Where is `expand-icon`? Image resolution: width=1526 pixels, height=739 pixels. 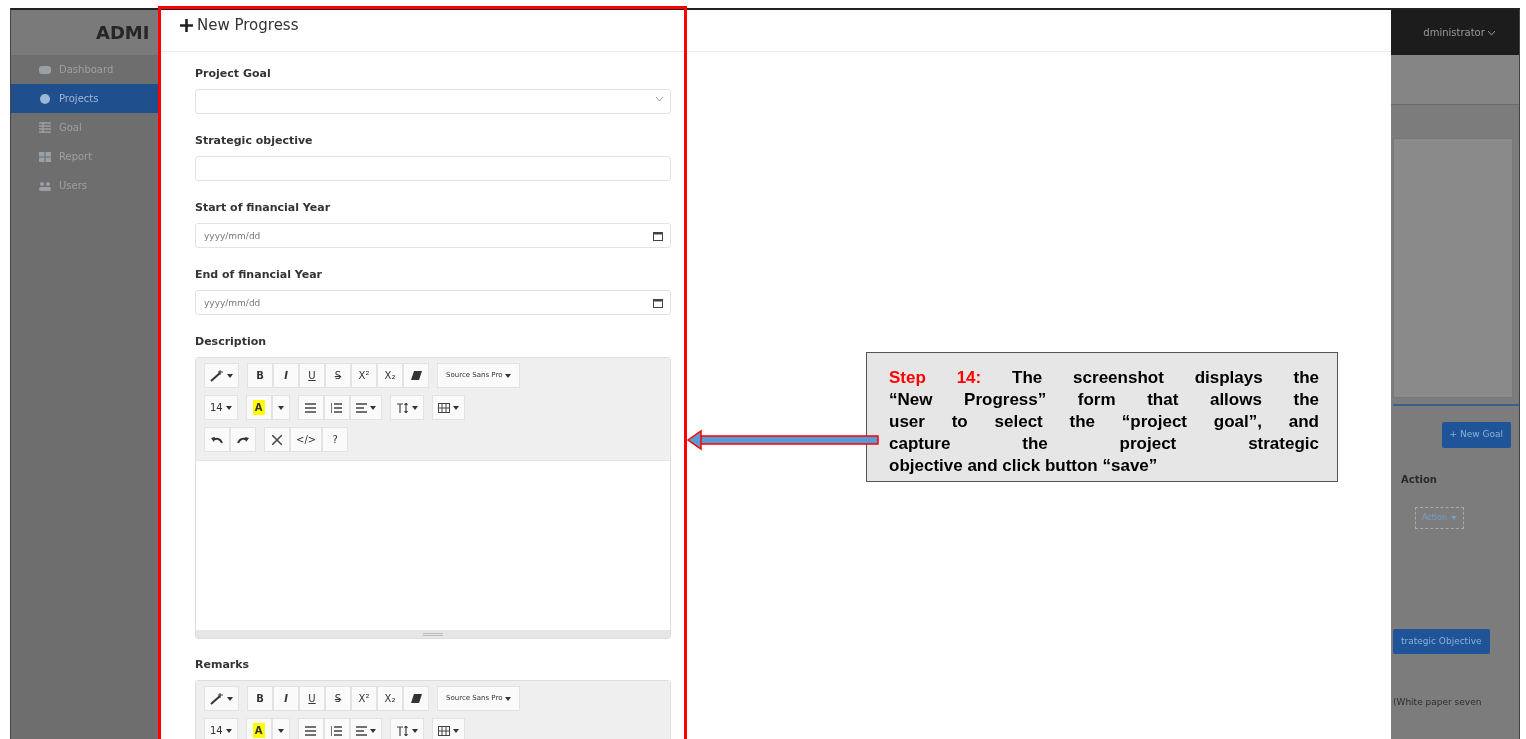 expand-icon is located at coordinates (277, 439).